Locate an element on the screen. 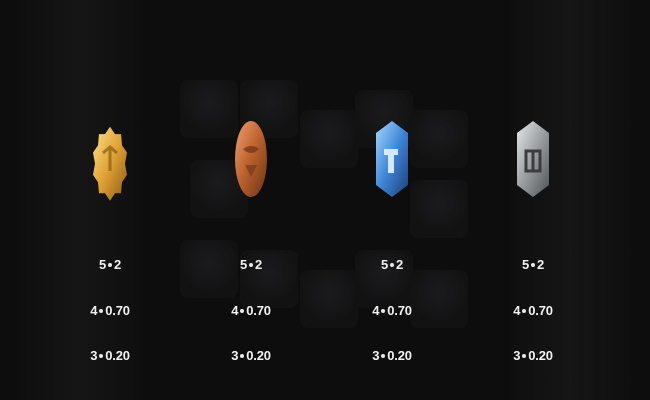  paytable-column-gold: 52 4 0.70 3 0.20 is located at coordinates (110, 252).